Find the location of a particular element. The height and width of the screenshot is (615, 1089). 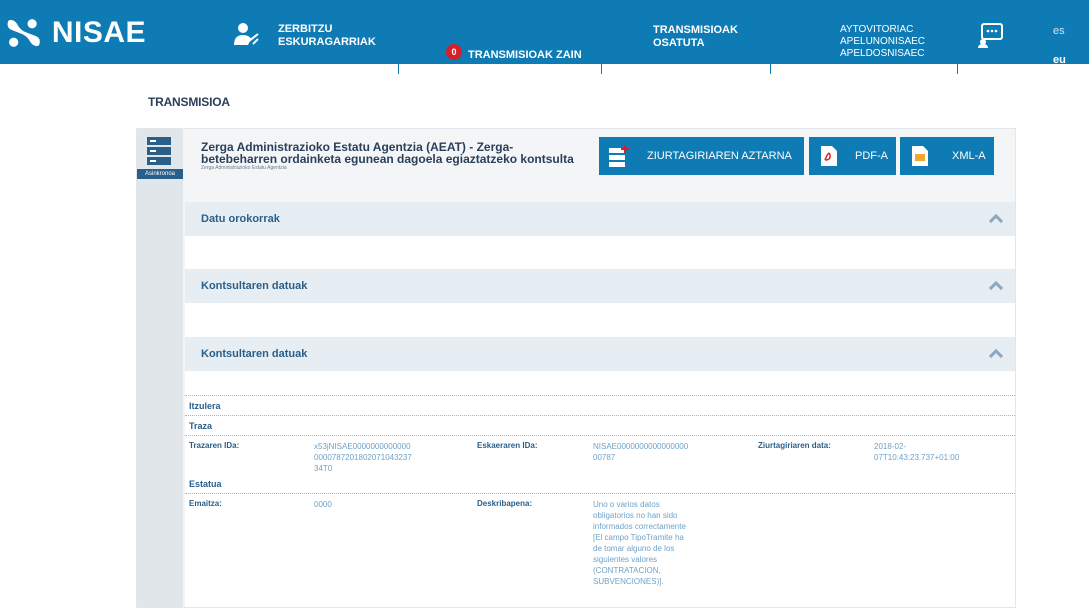

result-value: 0000 is located at coordinates (323, 504).